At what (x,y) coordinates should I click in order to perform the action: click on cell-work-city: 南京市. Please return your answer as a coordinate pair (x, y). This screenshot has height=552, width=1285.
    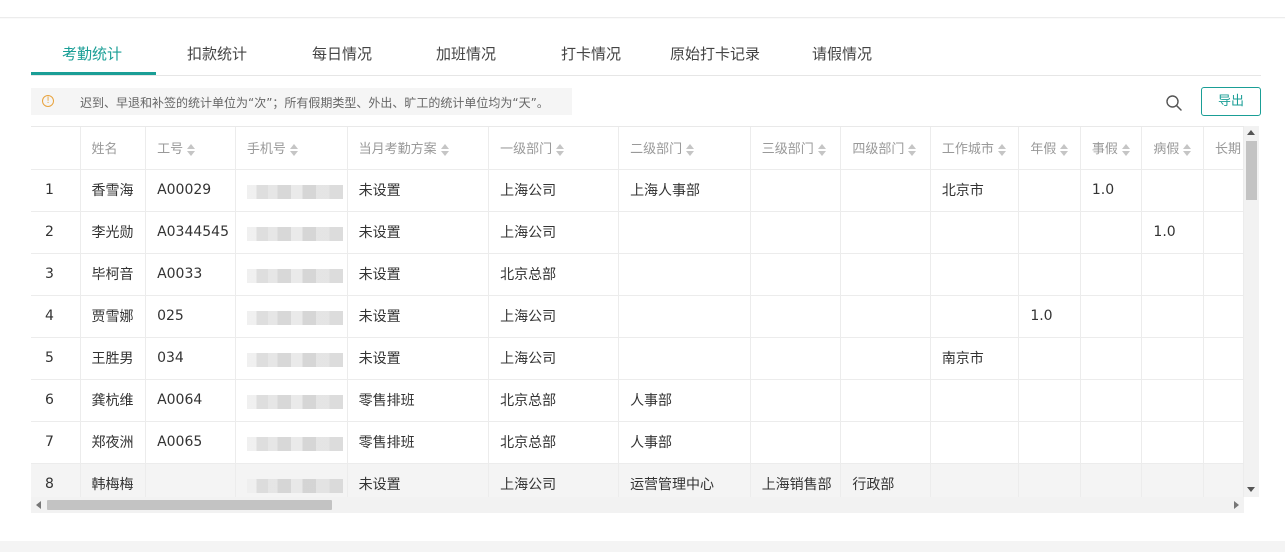
    Looking at the image, I should click on (975, 358).